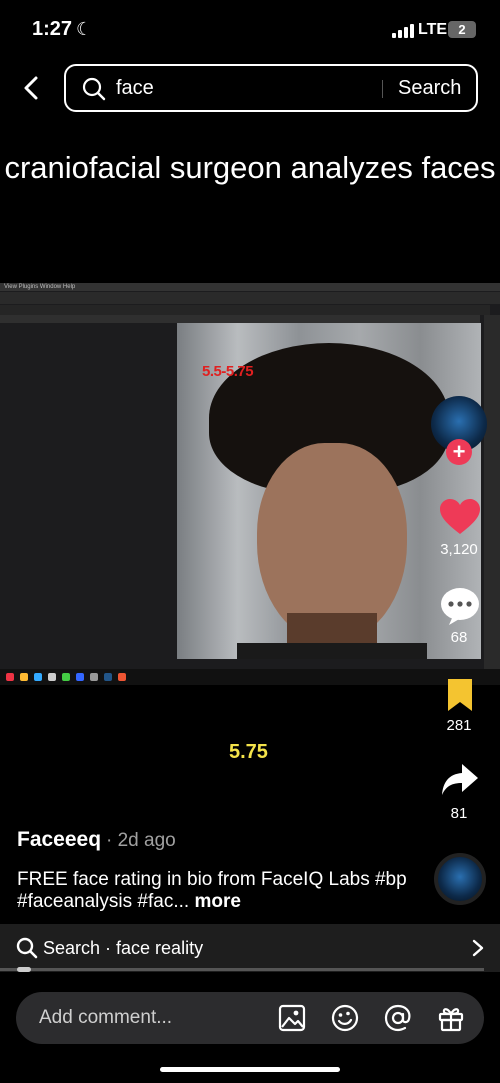 This screenshot has height=1083, width=500. I want to click on editor-menu-bar: View Plugins Window Help, so click(250, 287).